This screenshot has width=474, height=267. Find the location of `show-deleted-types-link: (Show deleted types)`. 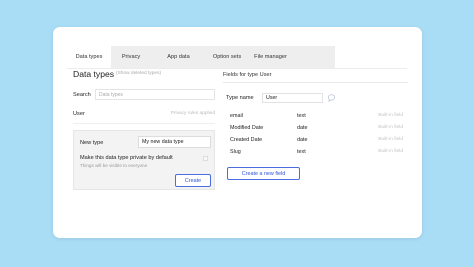

show-deleted-types-link: (Show deleted types) is located at coordinates (138, 73).